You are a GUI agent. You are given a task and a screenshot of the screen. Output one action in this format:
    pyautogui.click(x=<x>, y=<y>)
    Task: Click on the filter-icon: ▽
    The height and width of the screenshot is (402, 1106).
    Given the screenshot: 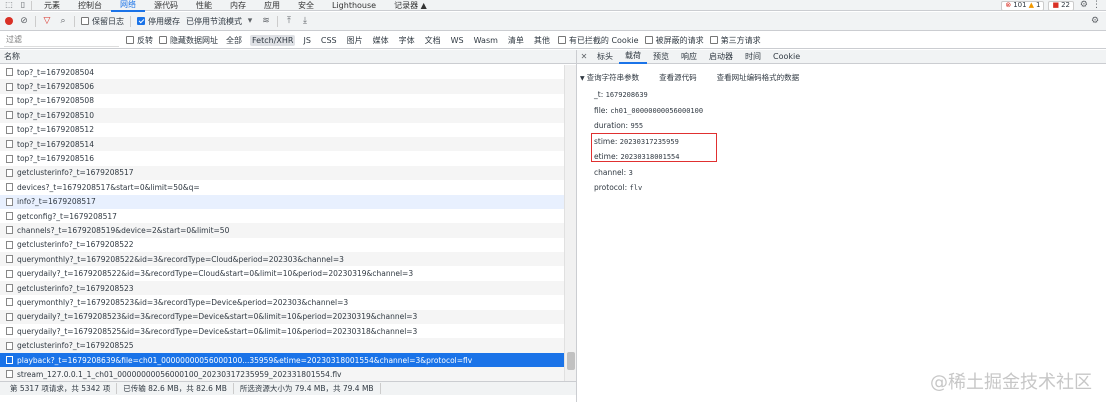 What is the action you would take?
    pyautogui.click(x=47, y=21)
    